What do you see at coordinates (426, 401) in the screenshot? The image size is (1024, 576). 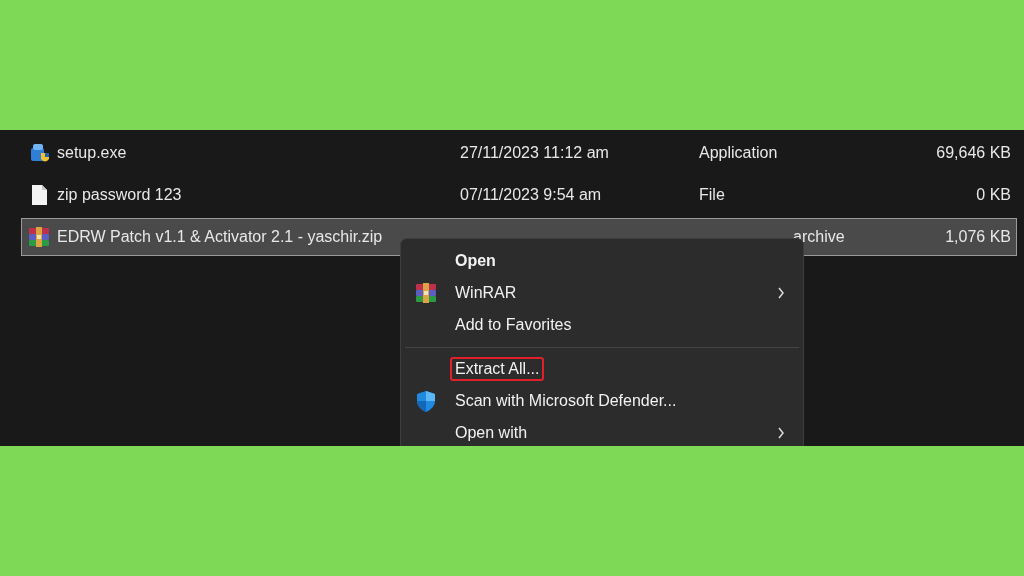 I see `shield-icon` at bounding box center [426, 401].